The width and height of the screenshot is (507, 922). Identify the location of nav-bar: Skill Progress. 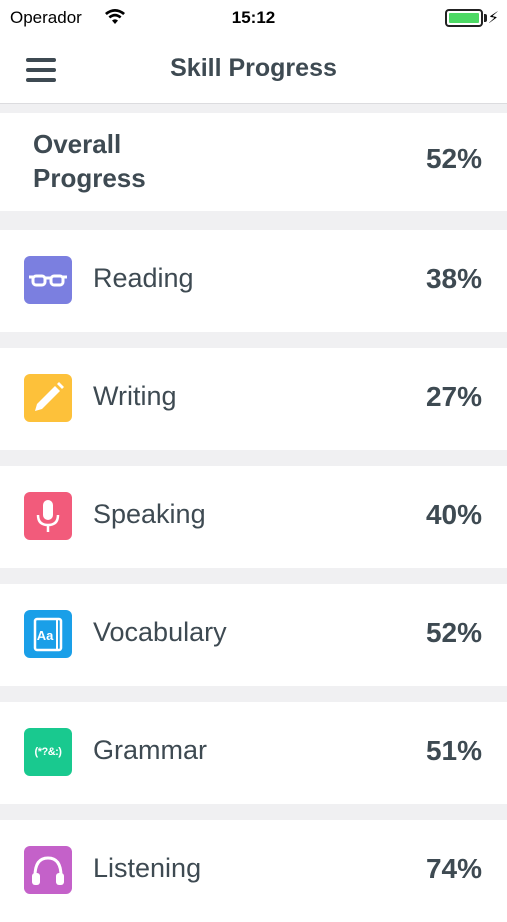
(253, 70).